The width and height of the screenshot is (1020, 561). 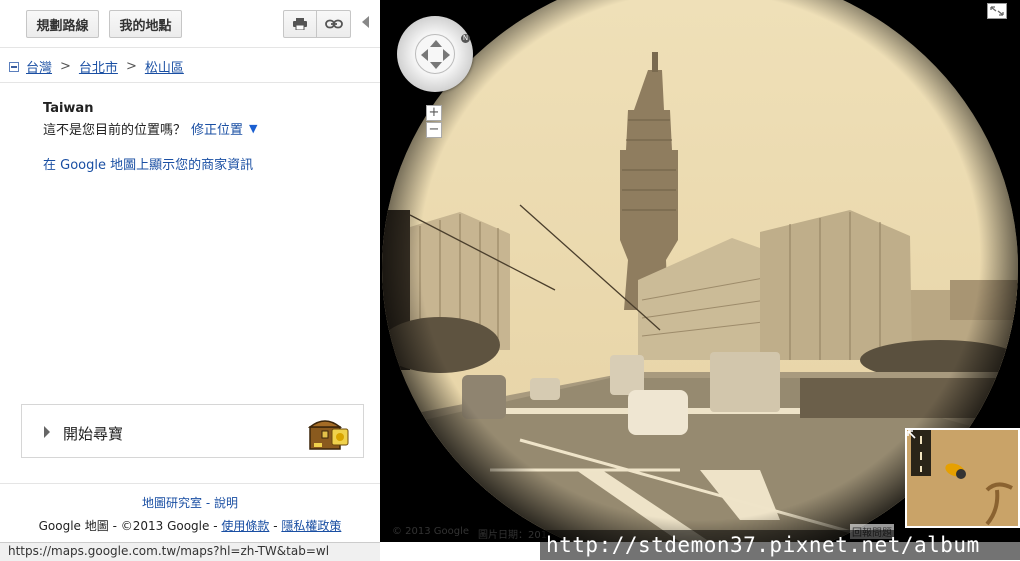 I want to click on treasure-hunt-panel: 開始尋寶, so click(x=192, y=431).